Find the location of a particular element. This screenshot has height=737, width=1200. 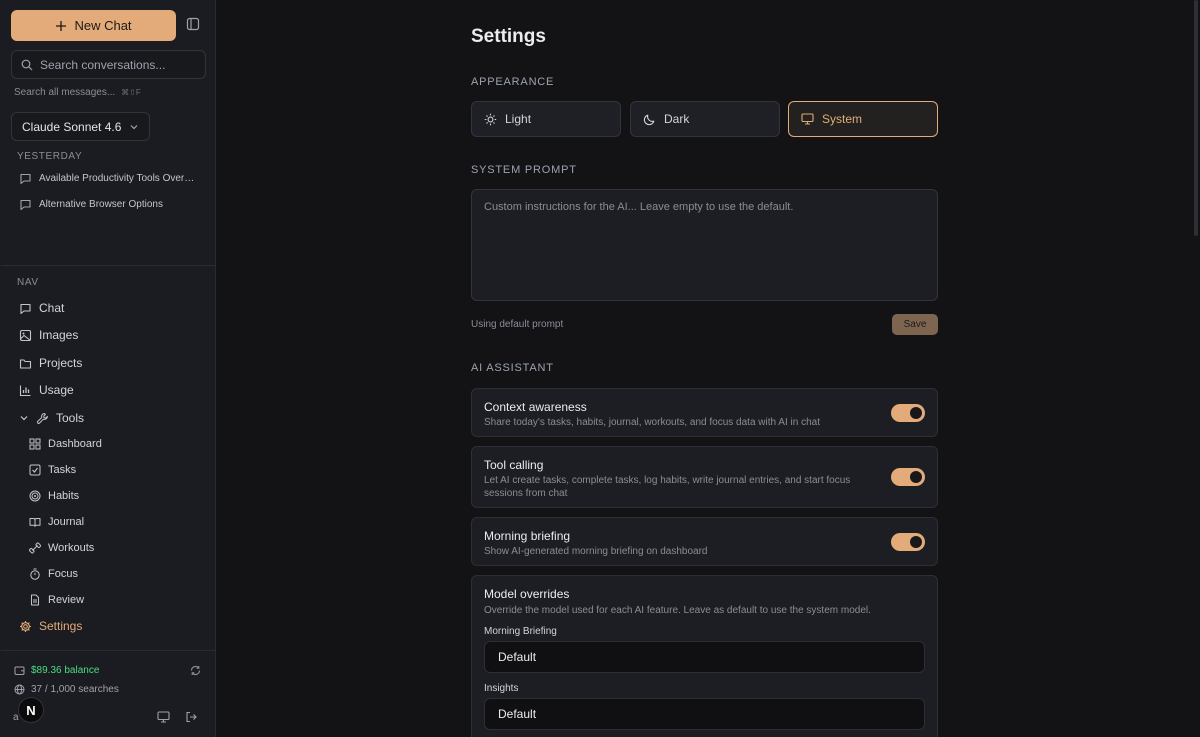

nav-label: Journal is located at coordinates (66, 522).